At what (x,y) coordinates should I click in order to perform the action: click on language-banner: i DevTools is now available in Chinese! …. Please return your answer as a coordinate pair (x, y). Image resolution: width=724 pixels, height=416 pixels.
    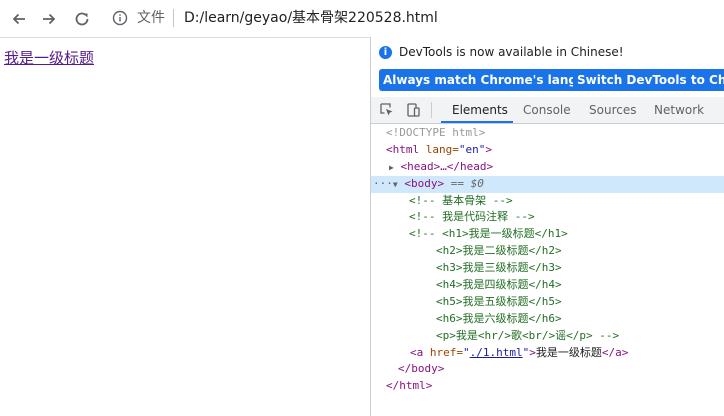
    Looking at the image, I should click on (547, 67).